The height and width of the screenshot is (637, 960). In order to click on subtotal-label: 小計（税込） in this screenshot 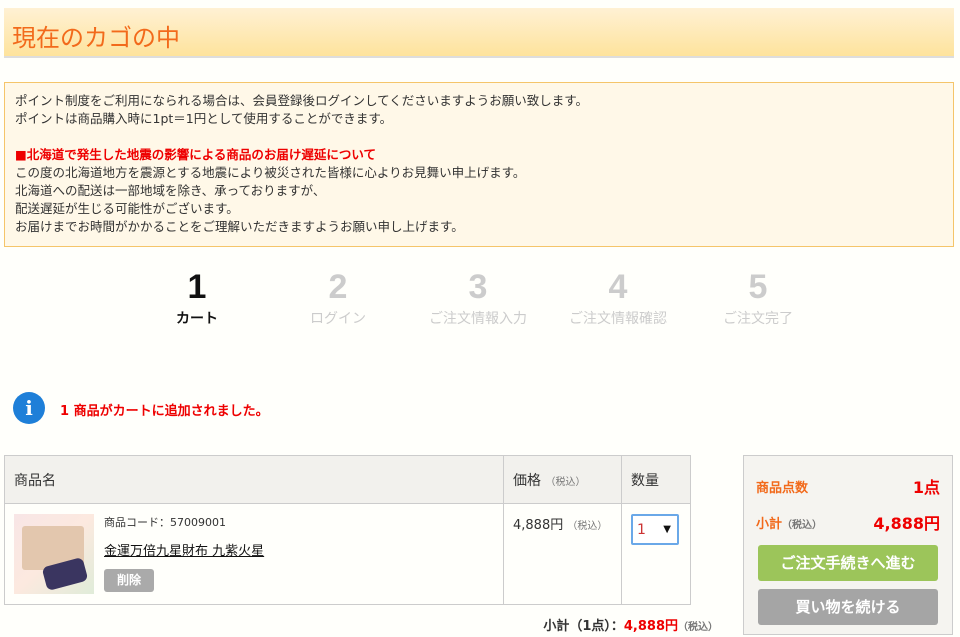, I will do `click(789, 524)`.